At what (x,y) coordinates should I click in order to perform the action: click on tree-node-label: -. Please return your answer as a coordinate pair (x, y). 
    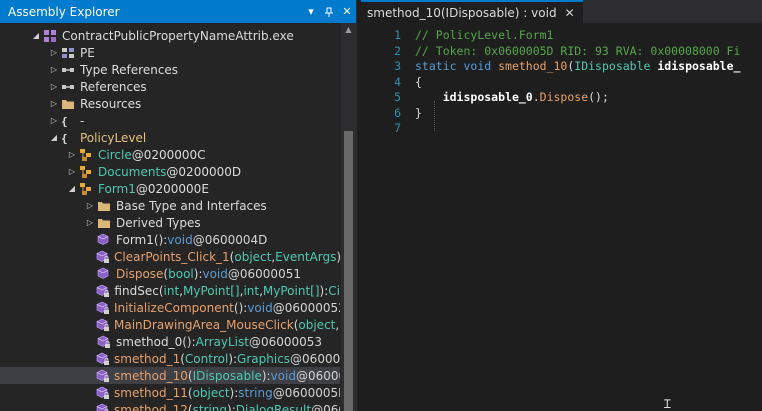
    Looking at the image, I should click on (82, 120).